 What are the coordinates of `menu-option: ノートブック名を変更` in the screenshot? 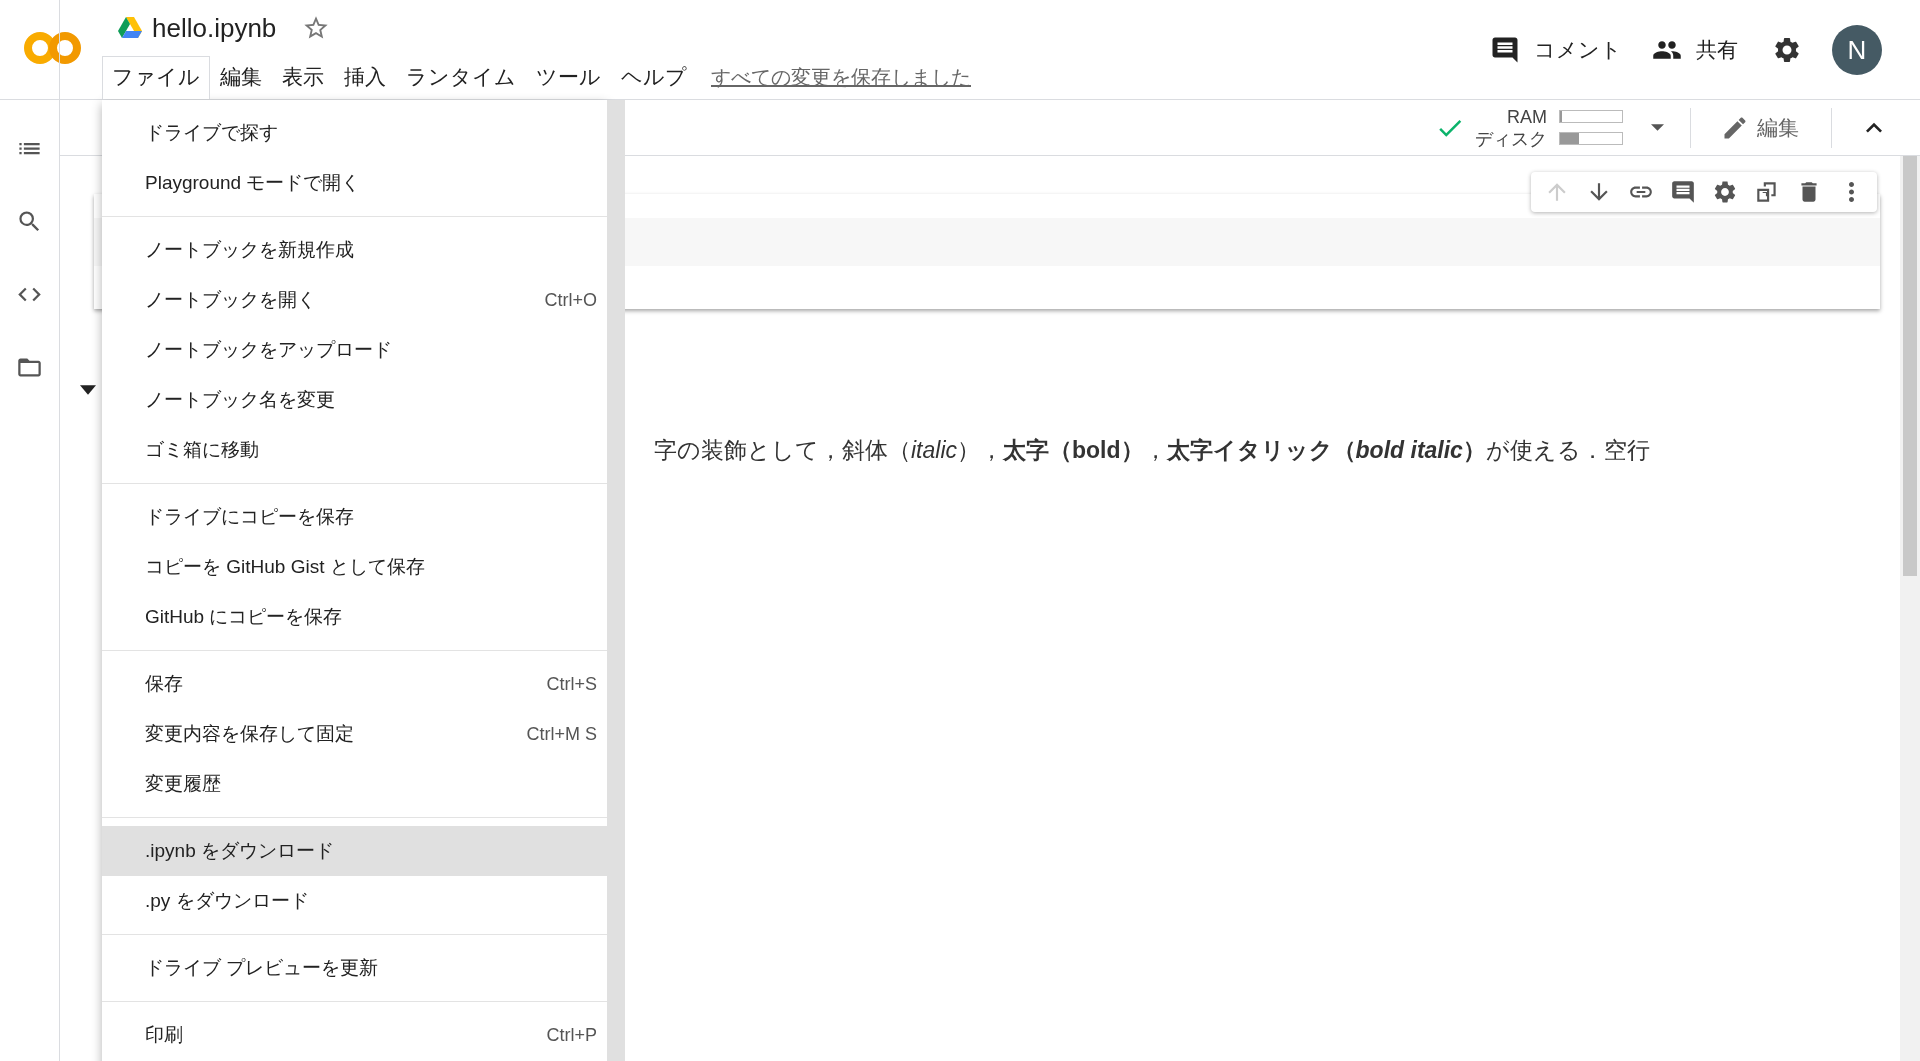 It's located at (354, 400).